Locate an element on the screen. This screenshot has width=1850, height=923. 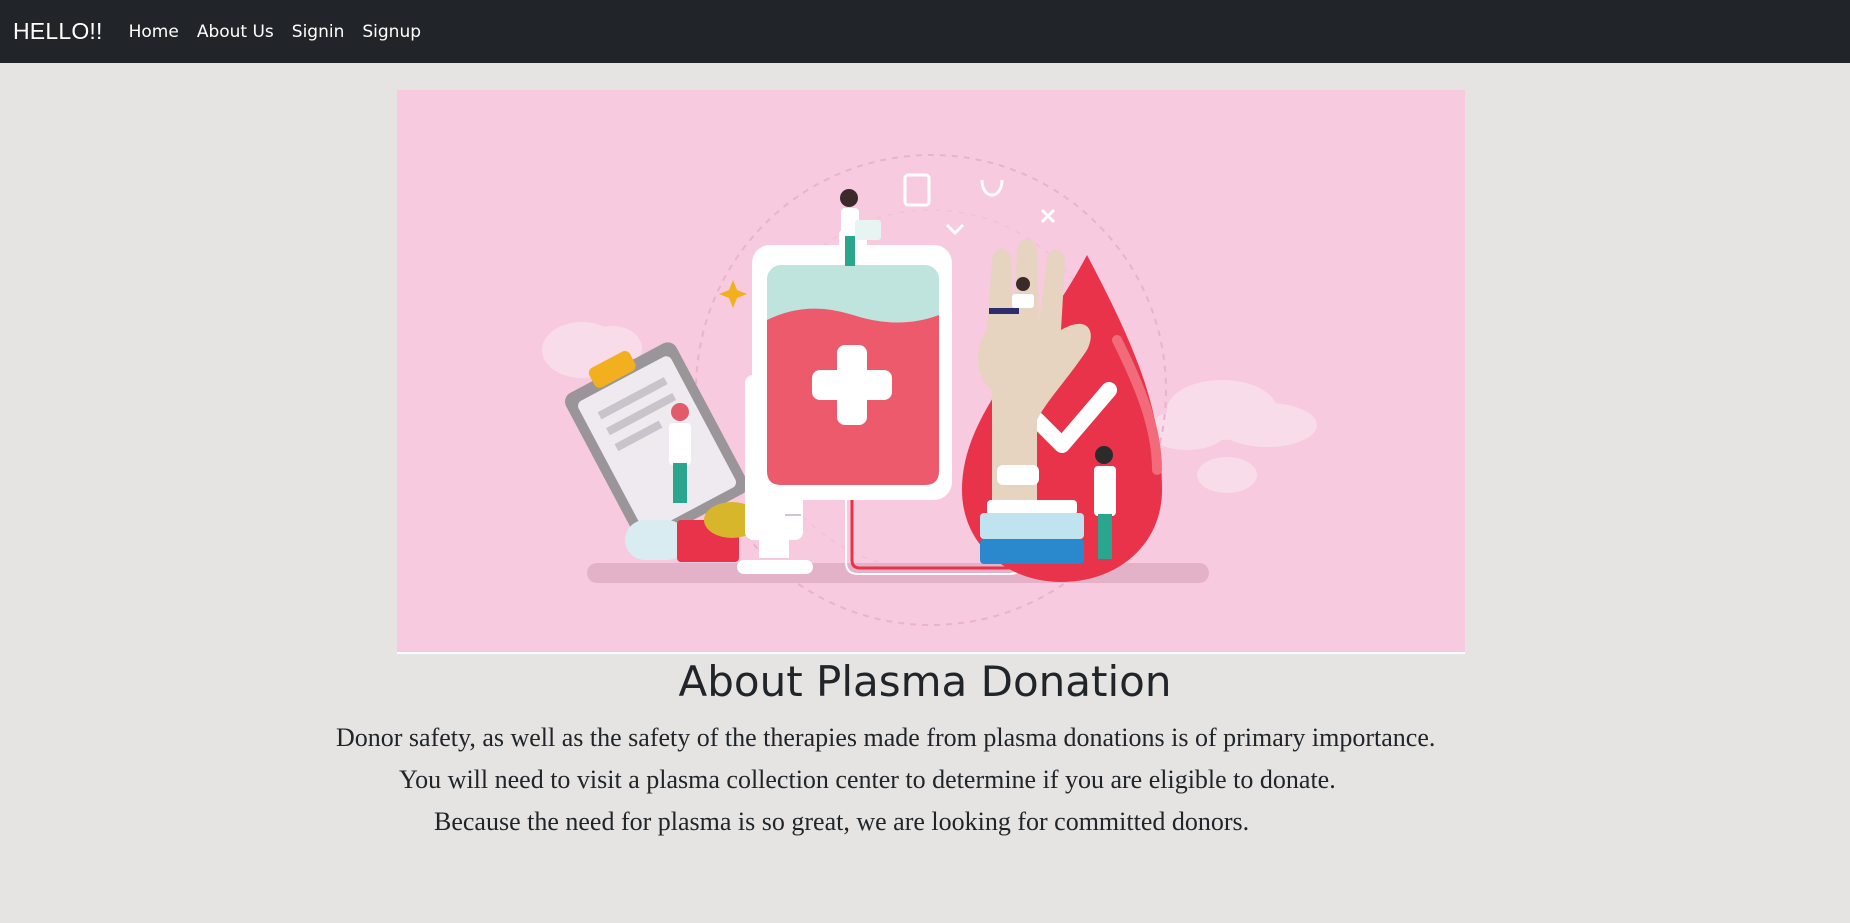
brand-link: HELLO!! is located at coordinates (58, 31).